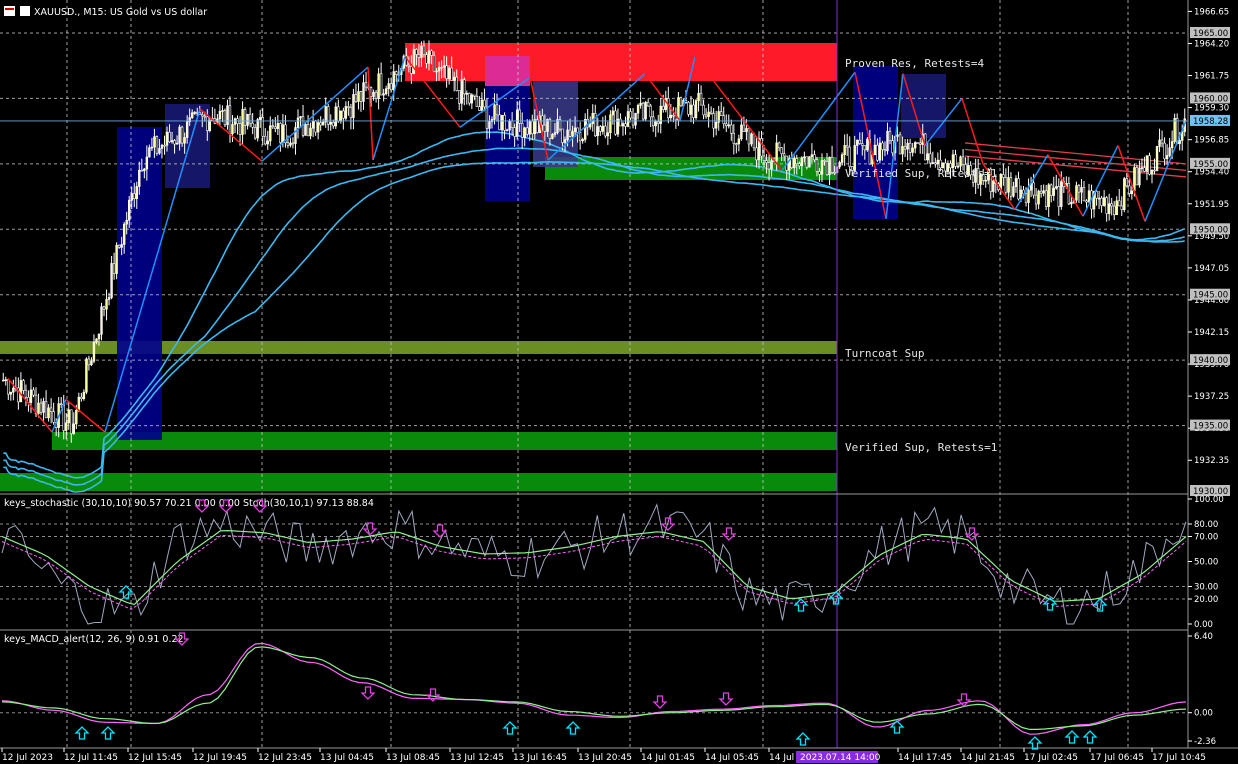  What do you see at coordinates (884, 353) in the screenshot?
I see `zone-label: Turncoat Sup` at bounding box center [884, 353].